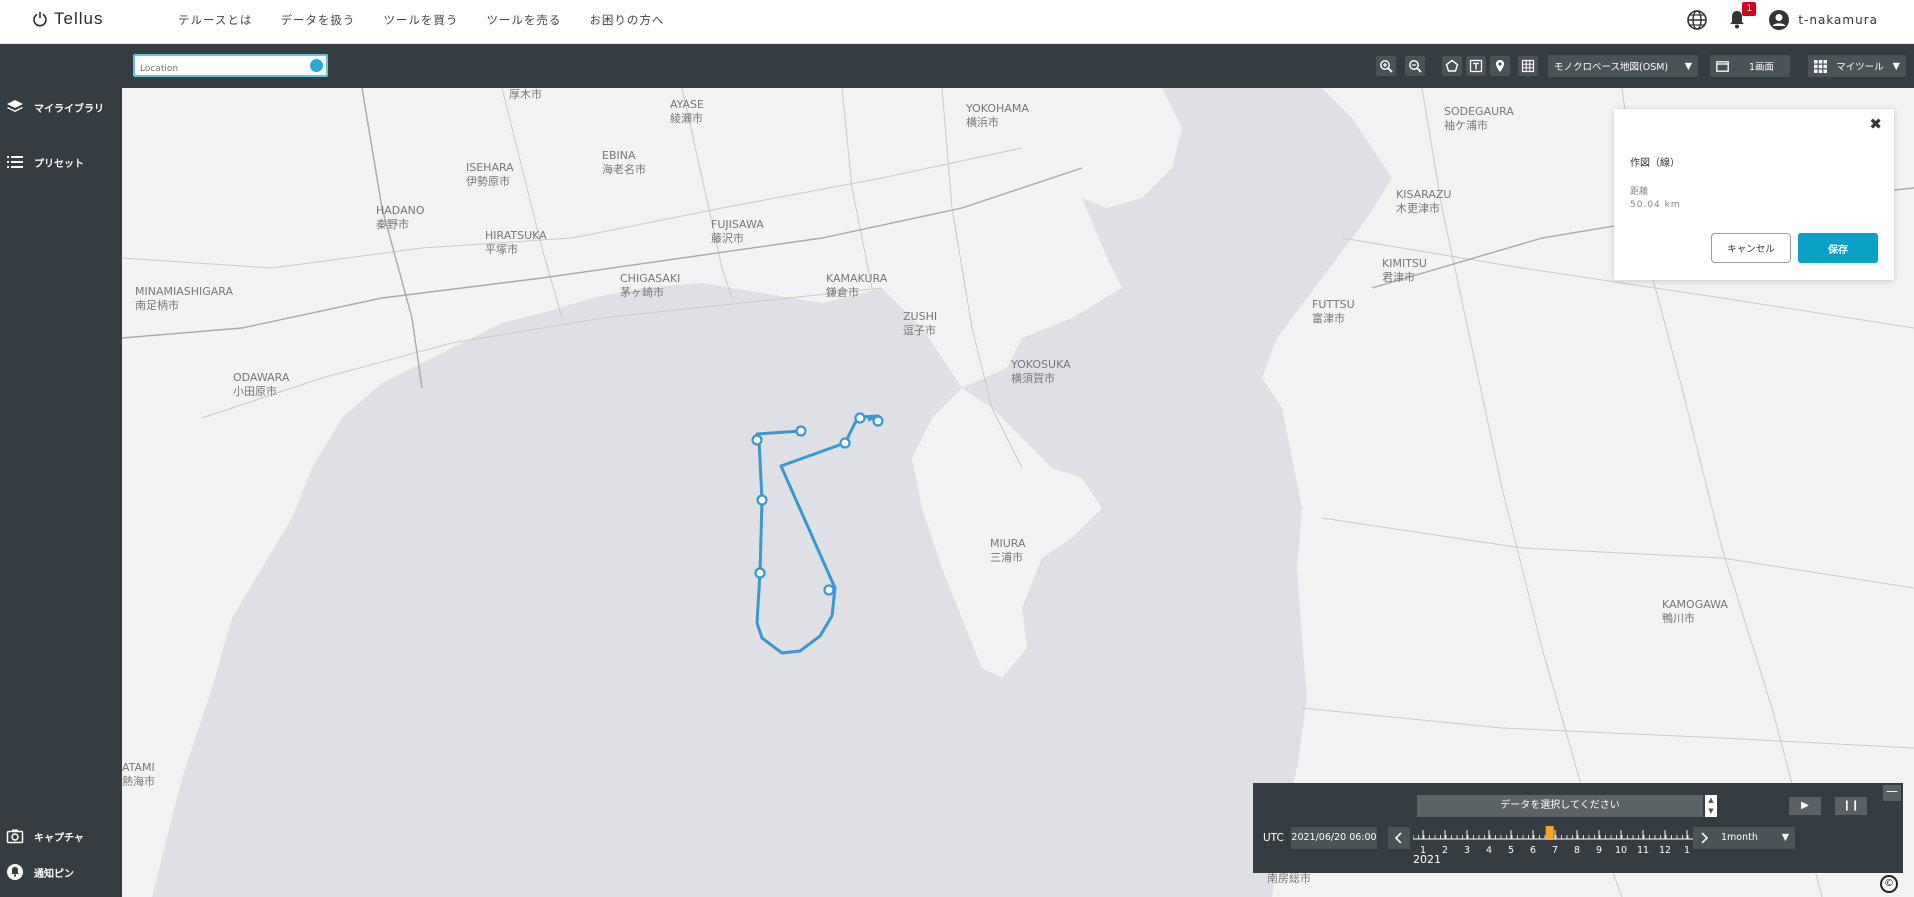  I want to click on period-select: 1month ▼, so click(1755, 838).